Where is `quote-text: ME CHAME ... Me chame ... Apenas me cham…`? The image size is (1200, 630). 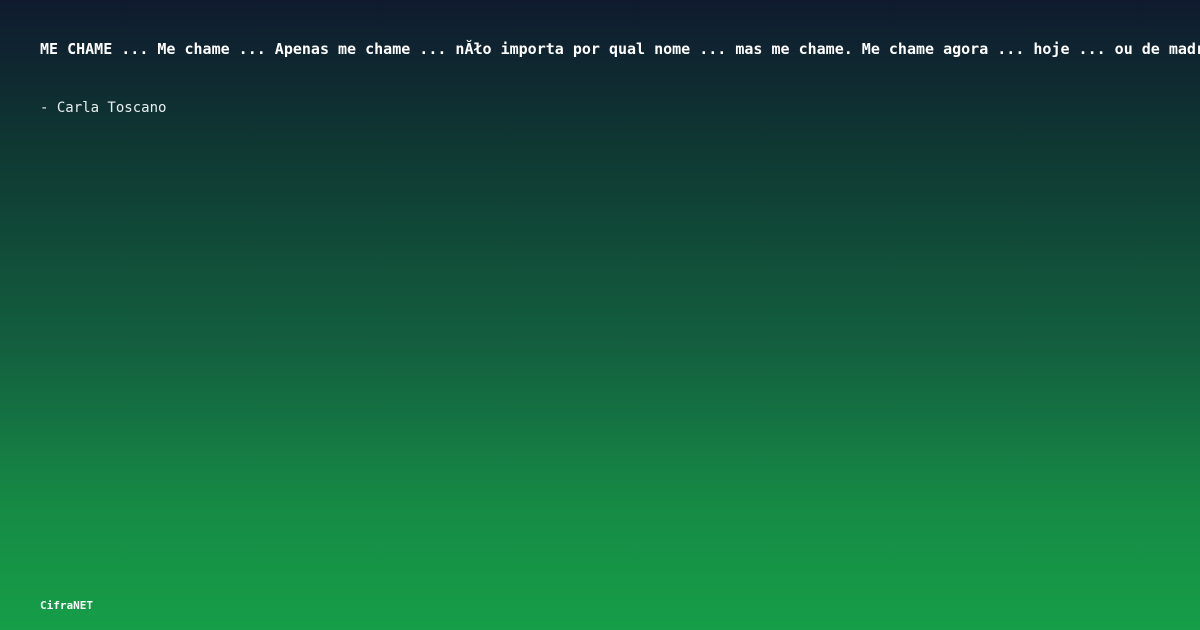 quote-text: ME CHAME ... Me chame ... Apenas me cham… is located at coordinates (620, 49).